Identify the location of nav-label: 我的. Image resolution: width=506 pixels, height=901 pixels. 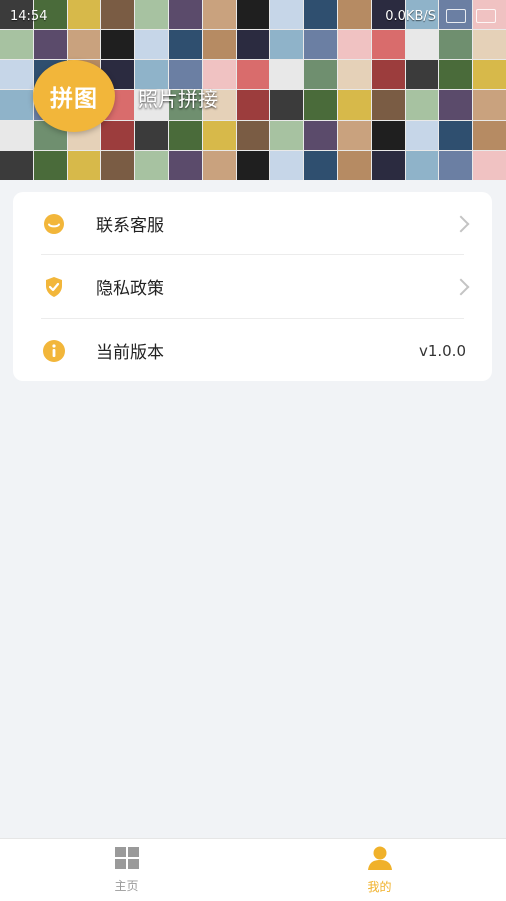
(379, 887).